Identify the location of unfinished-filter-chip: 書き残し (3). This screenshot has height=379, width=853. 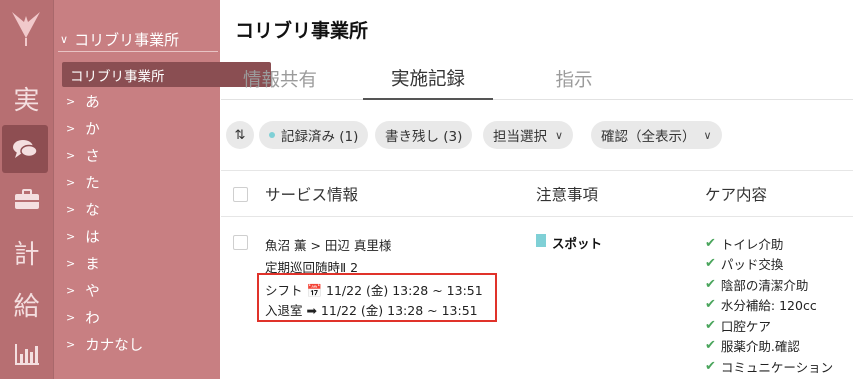
(424, 135).